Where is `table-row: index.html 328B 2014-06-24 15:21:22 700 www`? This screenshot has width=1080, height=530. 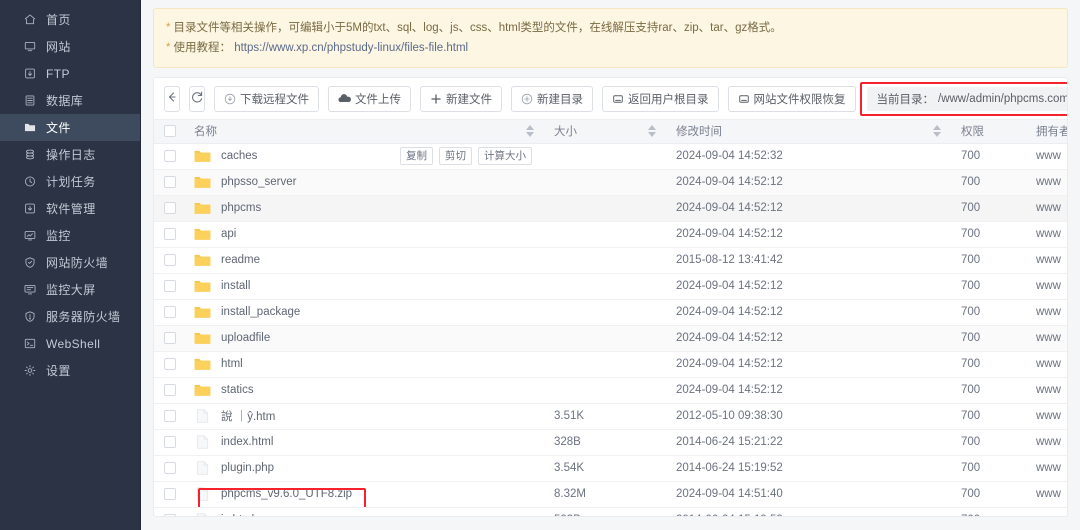 table-row: index.html 328B 2014-06-24 15:21:22 700 www is located at coordinates (610, 442).